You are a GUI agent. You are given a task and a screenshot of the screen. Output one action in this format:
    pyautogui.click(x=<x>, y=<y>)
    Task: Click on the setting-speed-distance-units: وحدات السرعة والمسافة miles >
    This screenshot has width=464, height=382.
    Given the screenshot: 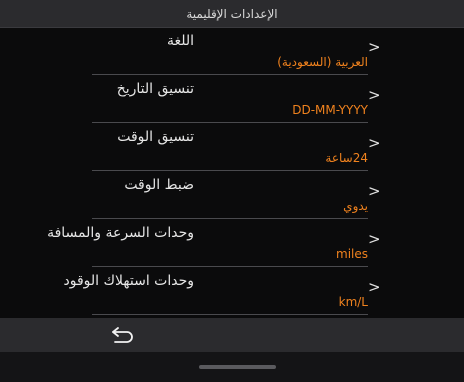 What is the action you would take?
    pyautogui.click(x=232, y=243)
    